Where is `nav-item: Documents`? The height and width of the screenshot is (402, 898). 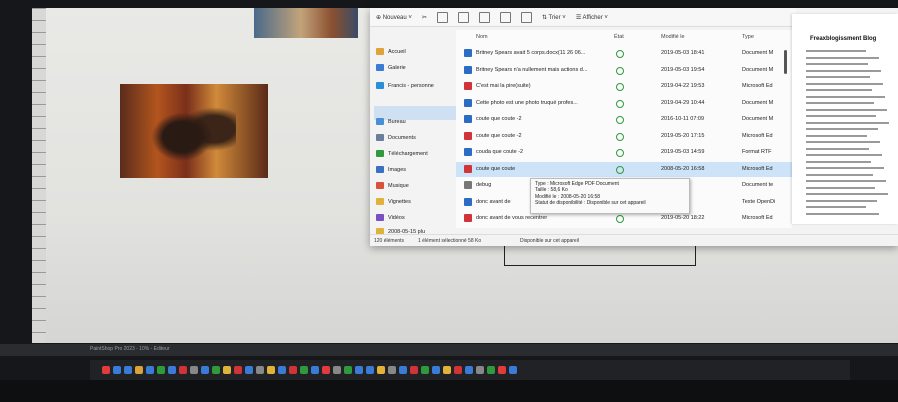 nav-item: Documents is located at coordinates (396, 137).